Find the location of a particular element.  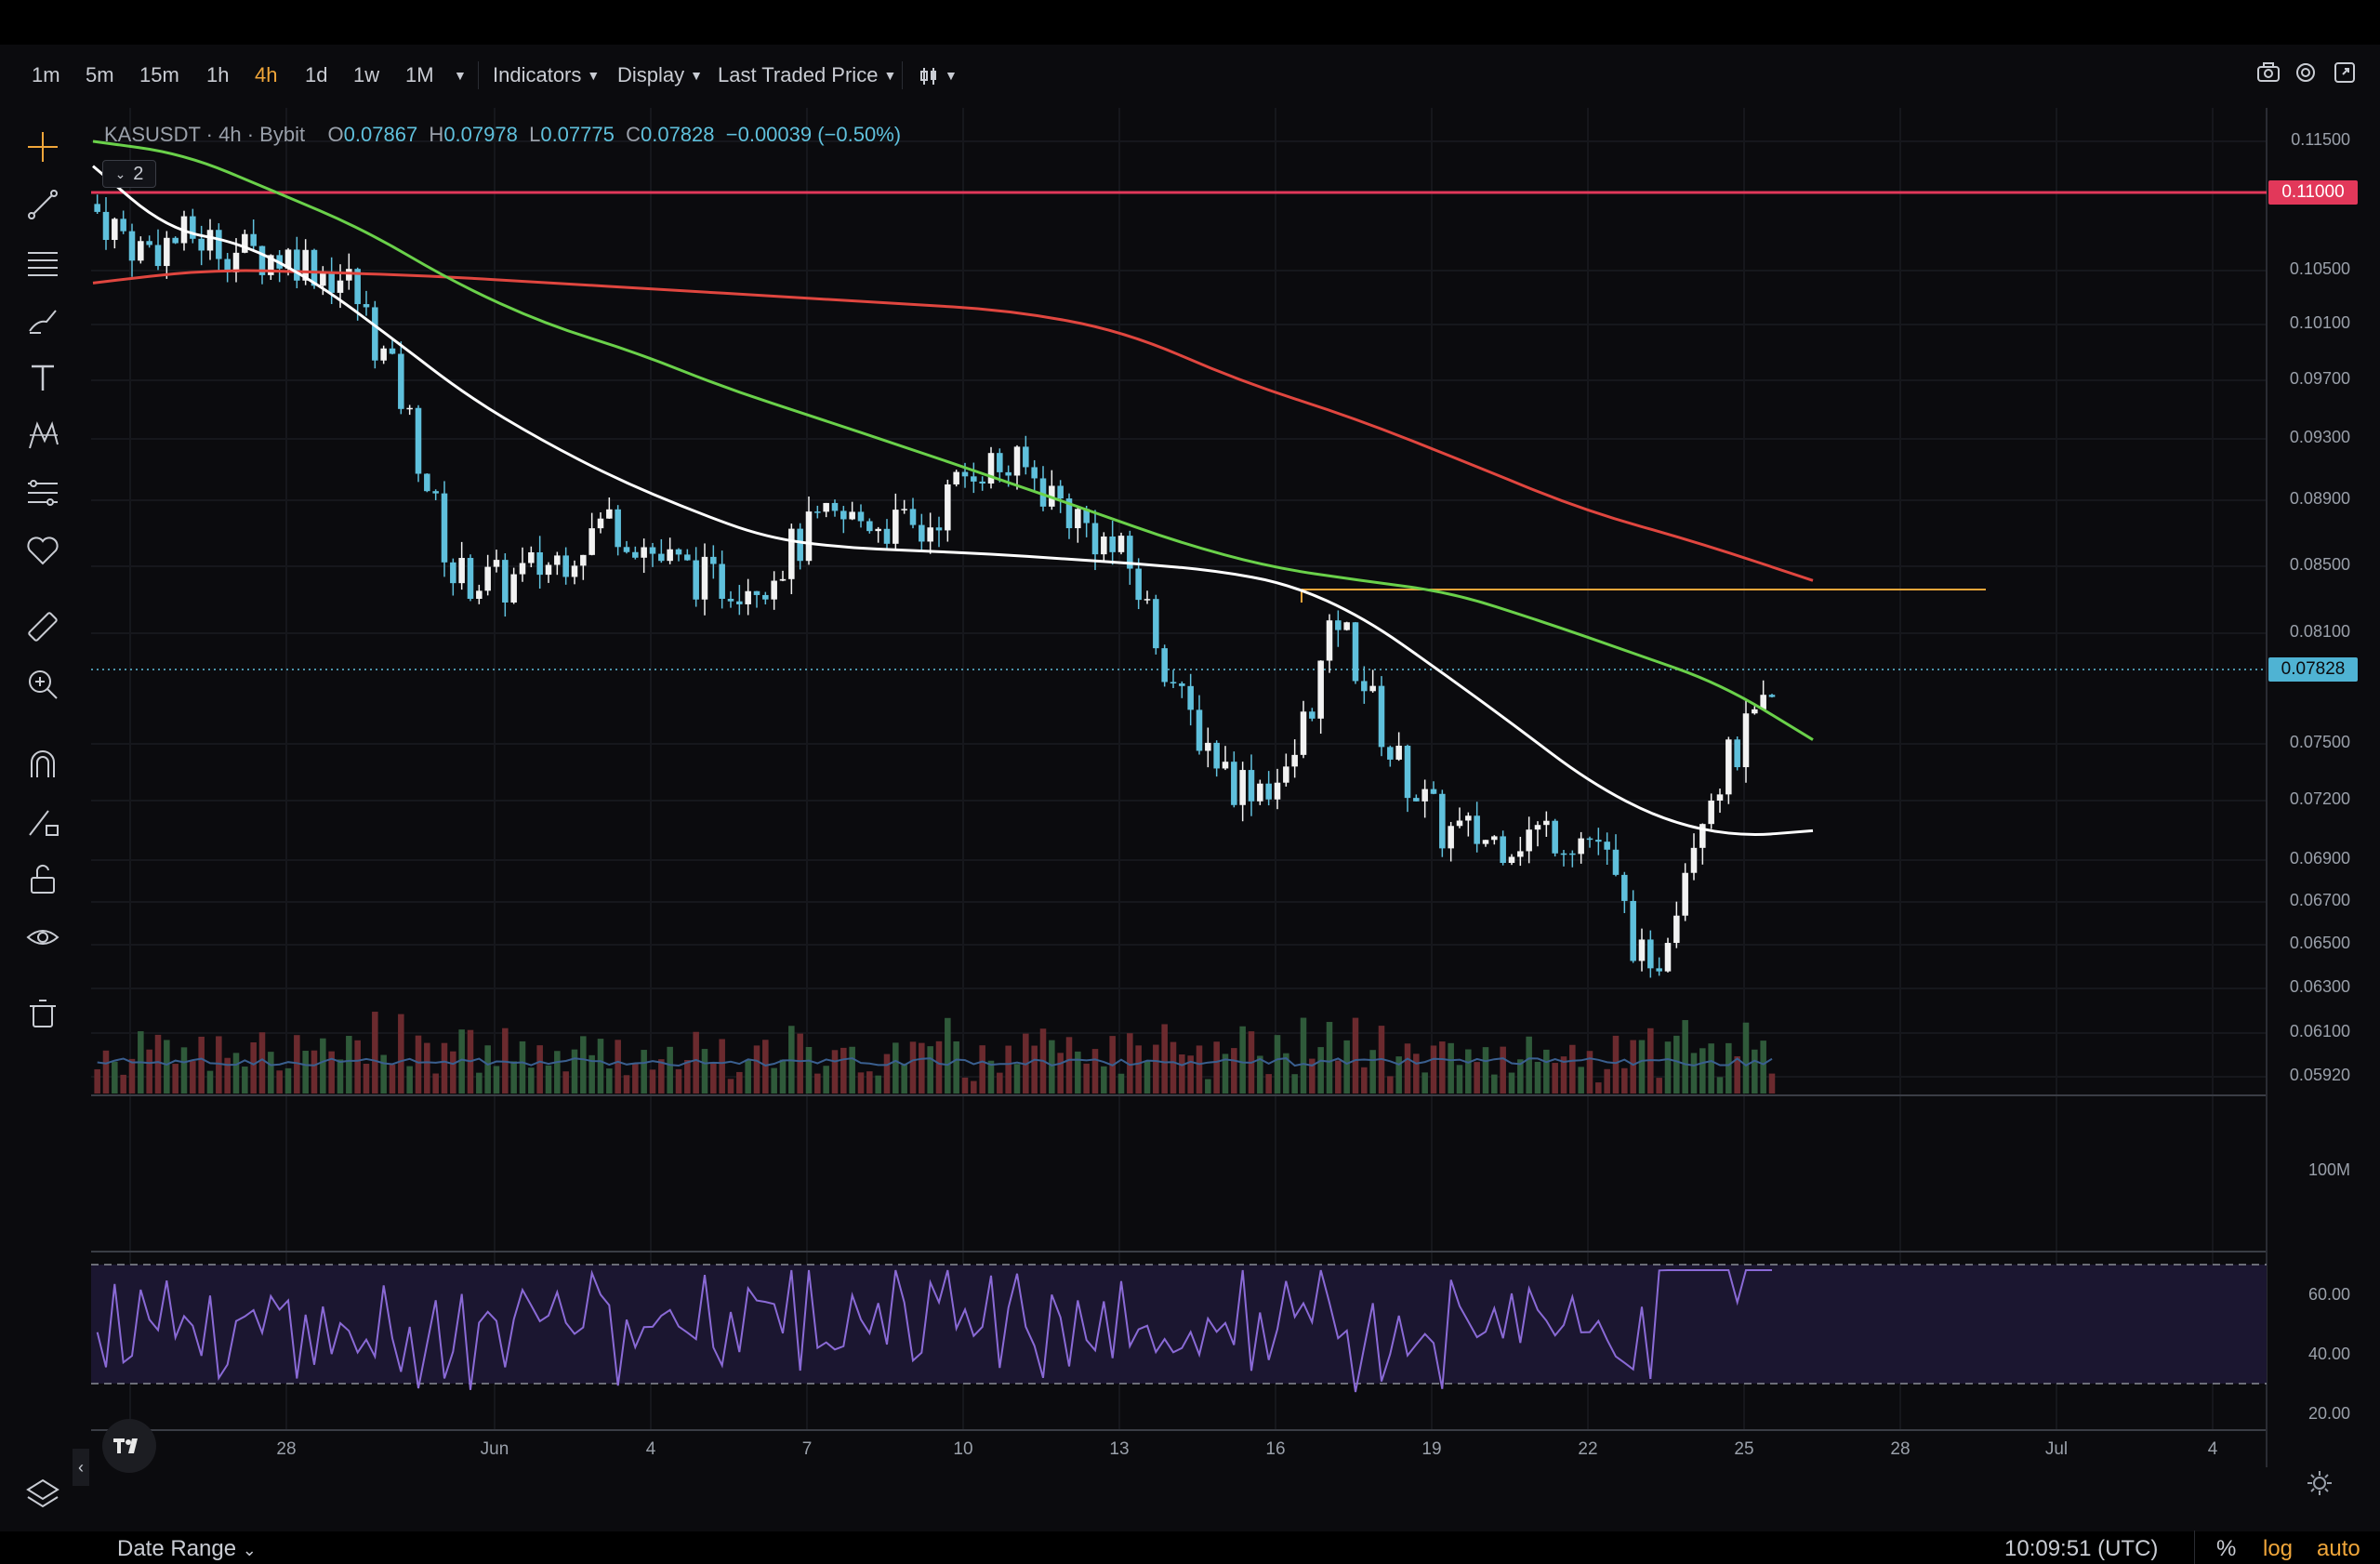

percent-toggle: % is located at coordinates (2226, 1549).